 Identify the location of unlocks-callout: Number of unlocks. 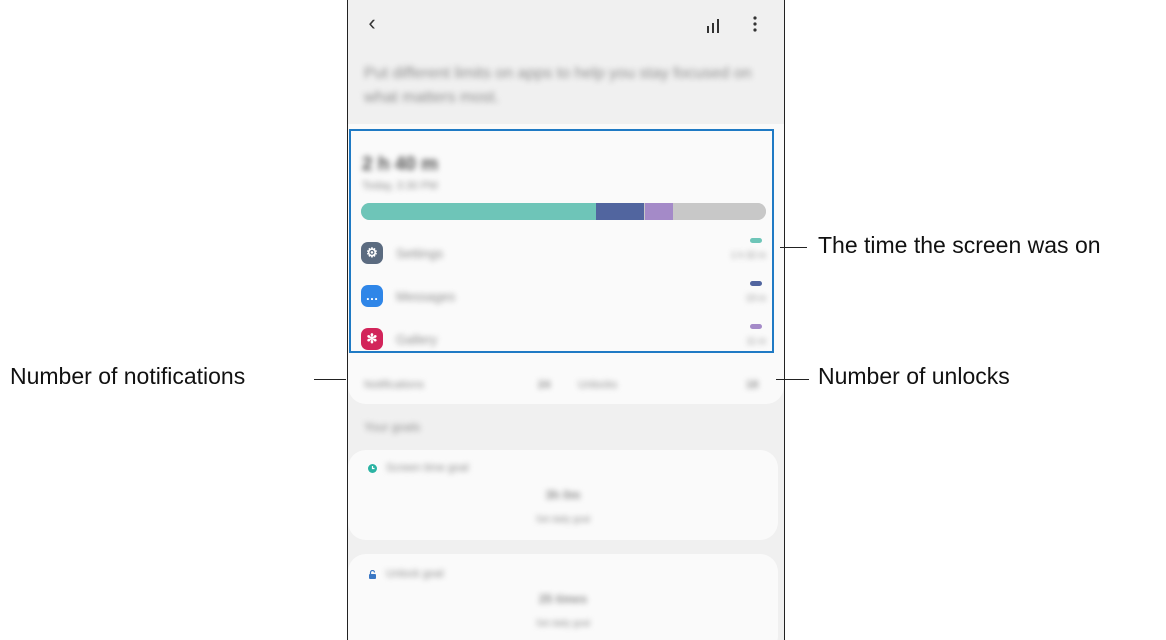
(914, 376).